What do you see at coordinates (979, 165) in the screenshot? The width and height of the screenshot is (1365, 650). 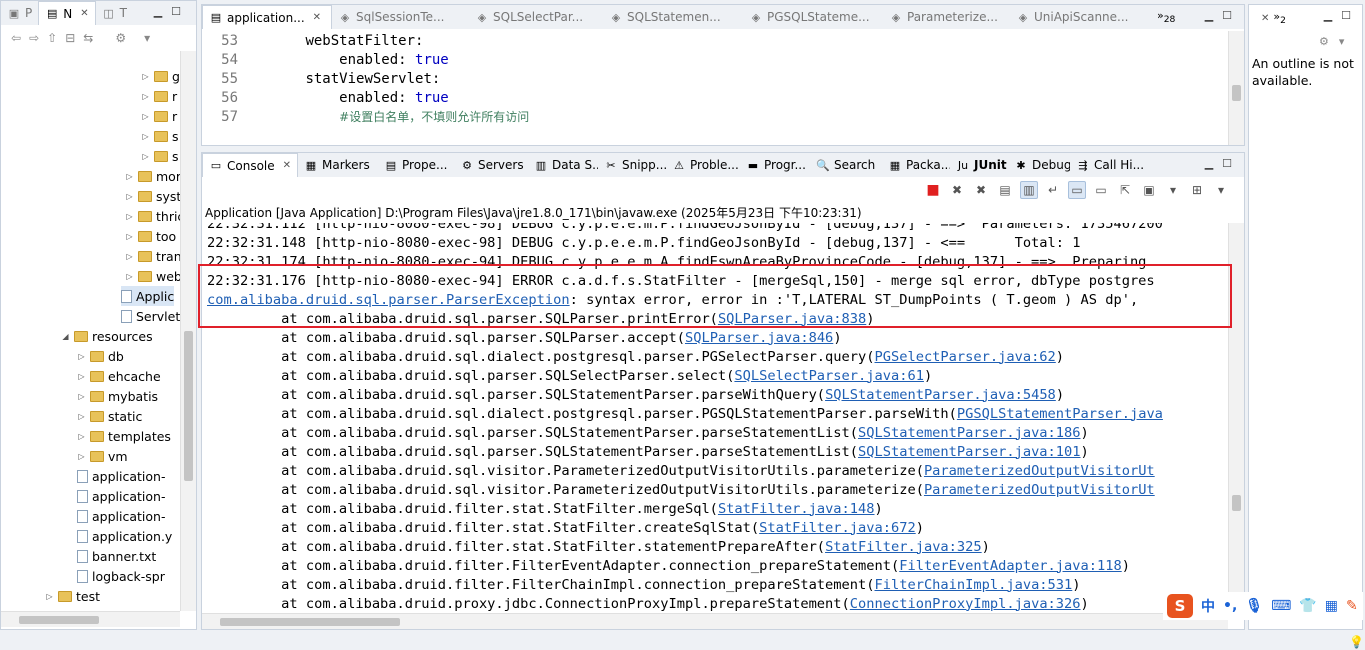 I see `tab-junit: Ju JUnit` at bounding box center [979, 165].